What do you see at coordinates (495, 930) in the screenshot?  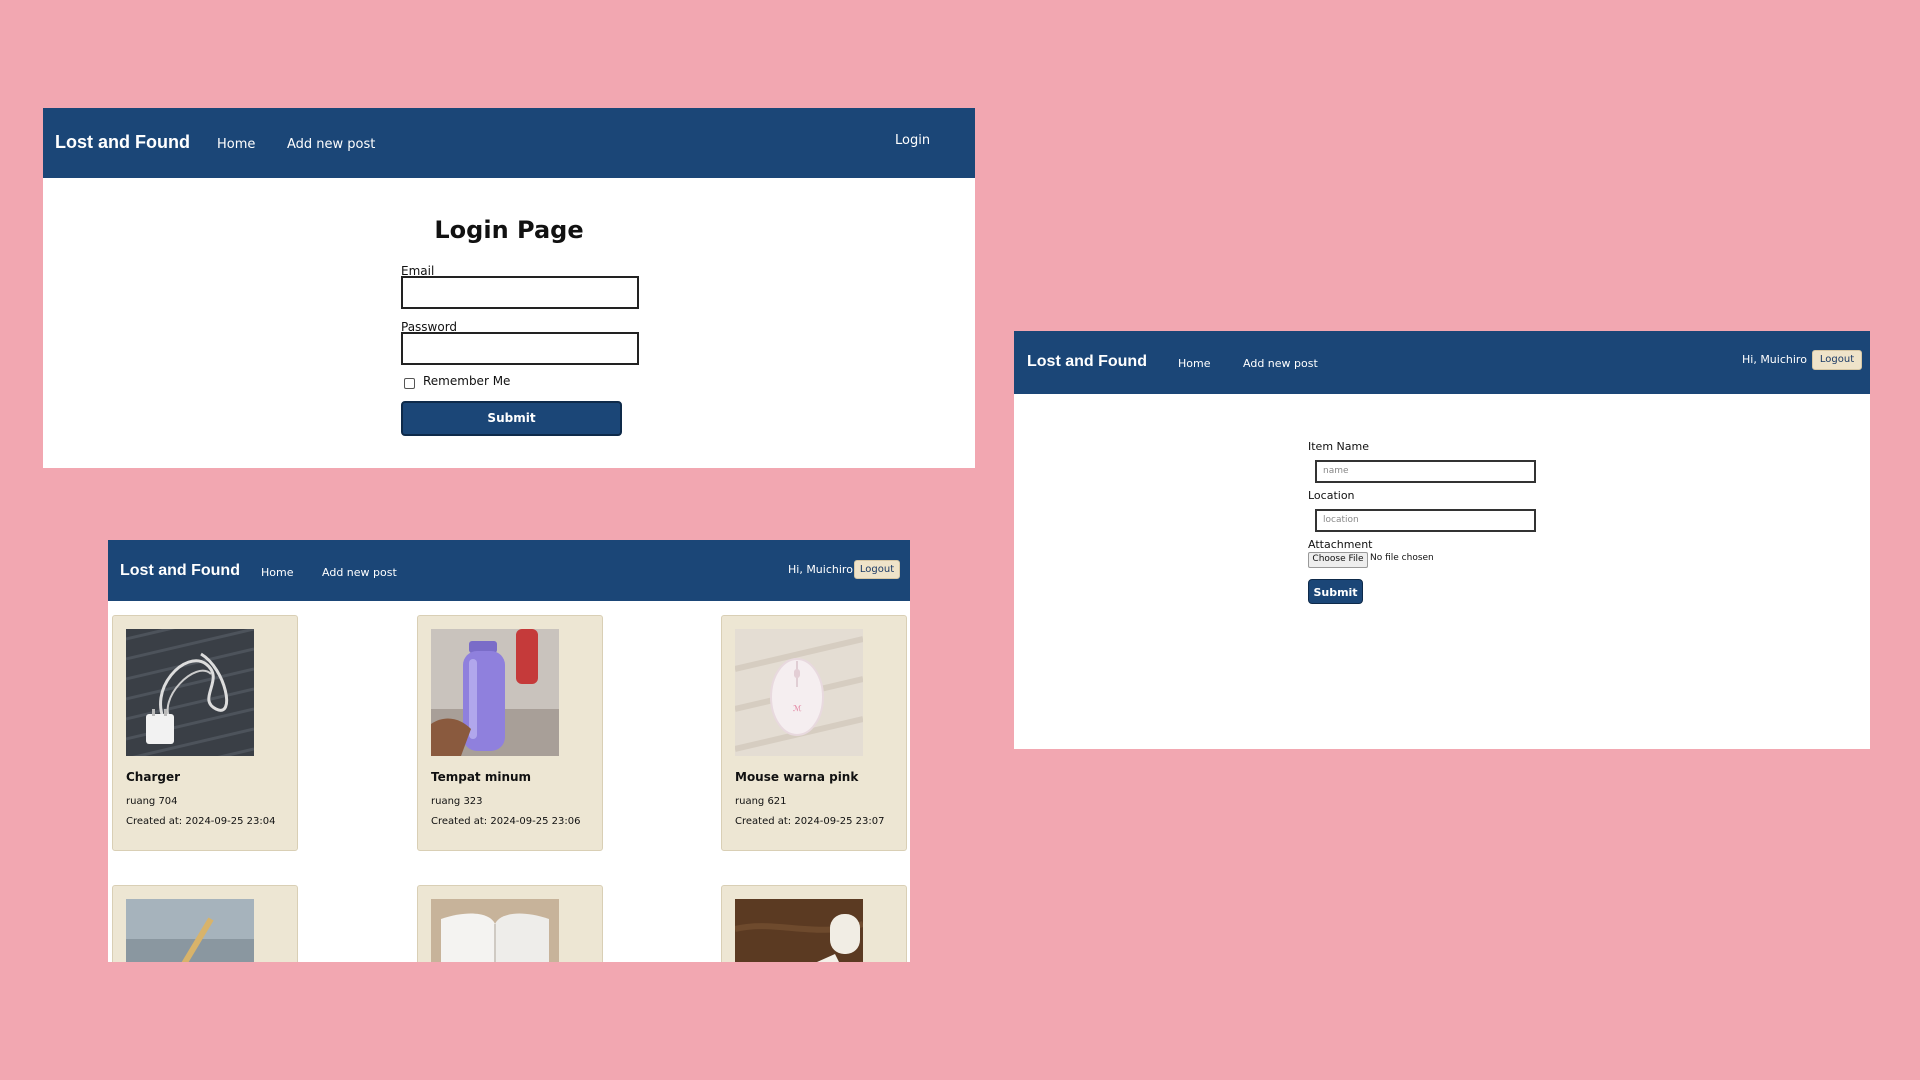 I see `notebook-photo` at bounding box center [495, 930].